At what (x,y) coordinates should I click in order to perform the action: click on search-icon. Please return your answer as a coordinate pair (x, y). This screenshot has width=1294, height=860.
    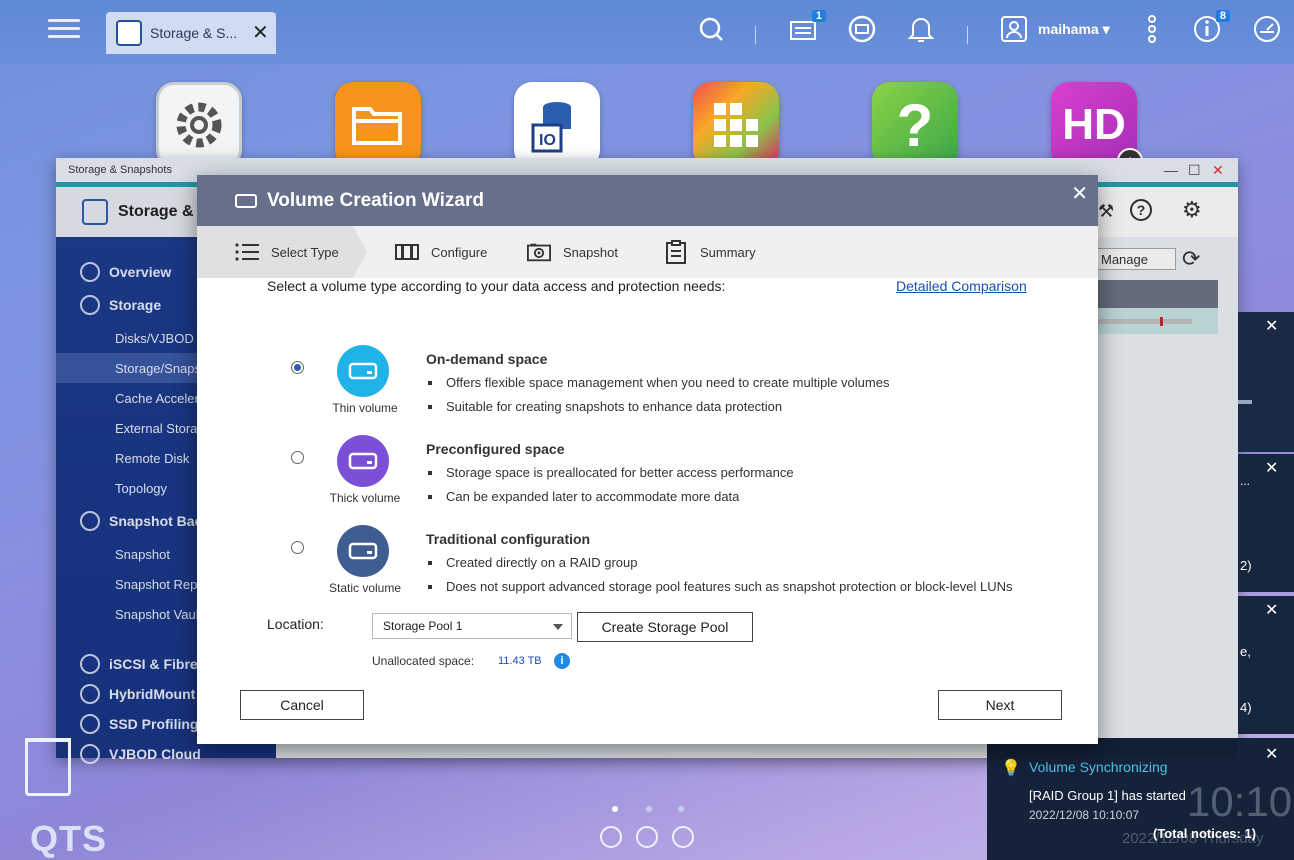
    Looking at the image, I should click on (711, 29).